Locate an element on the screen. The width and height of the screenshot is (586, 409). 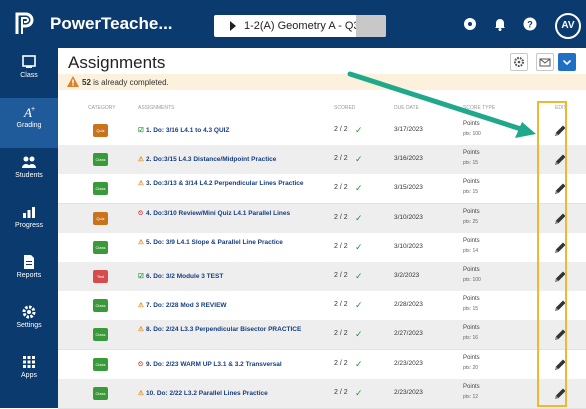
sidebar-item-label: Grading is located at coordinates (29, 125).